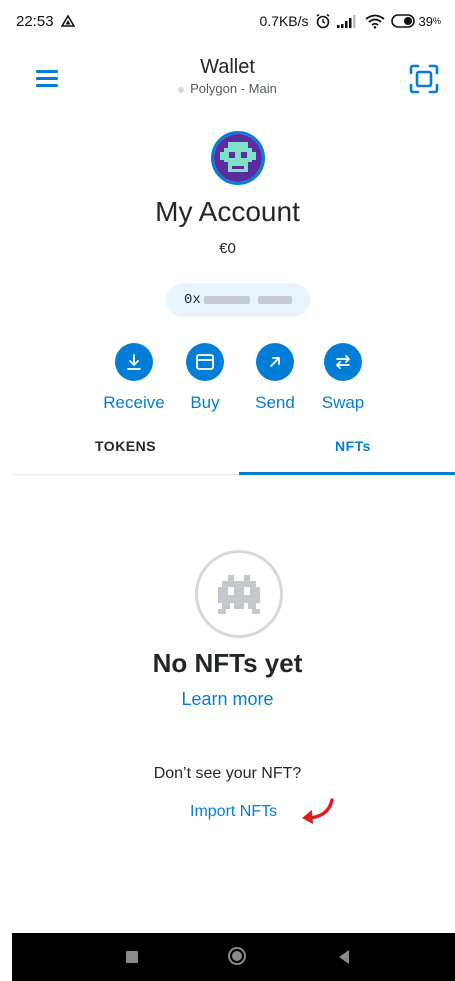 The height and width of the screenshot is (981, 455). Describe the element at coordinates (205, 402) in the screenshot. I see `buy-label: Buy` at that location.